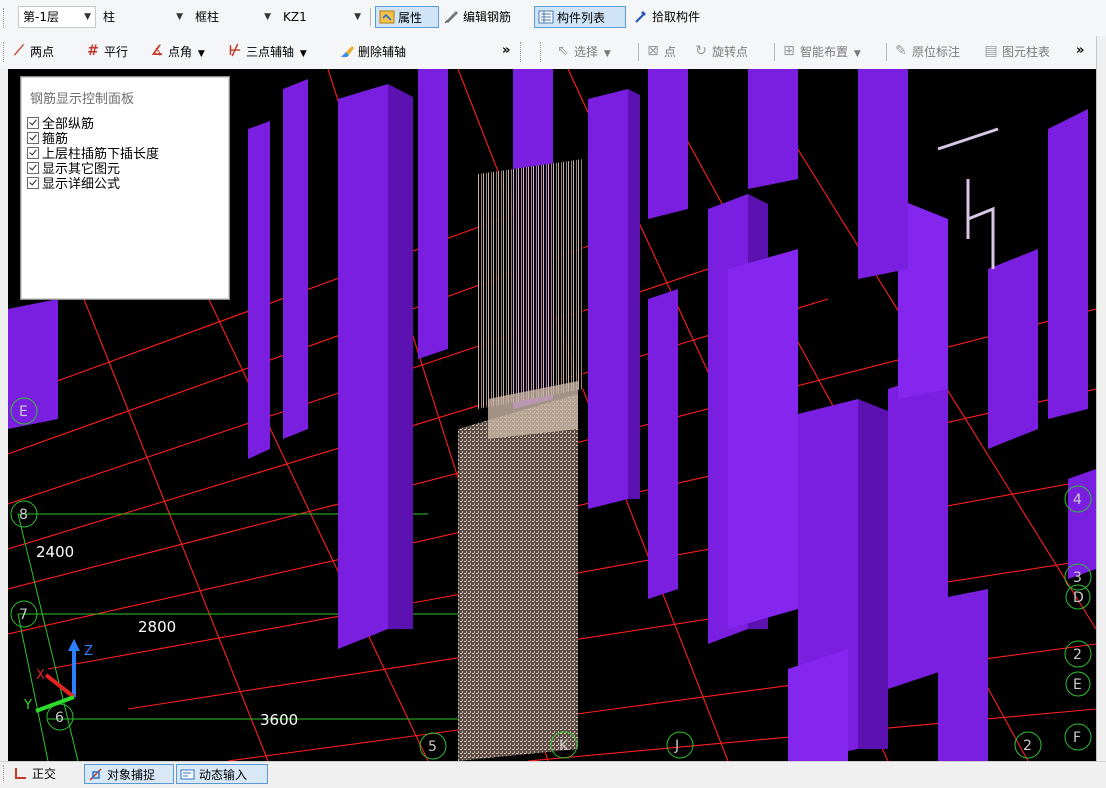  I want to click on ortho-button: 正交, so click(45, 774).